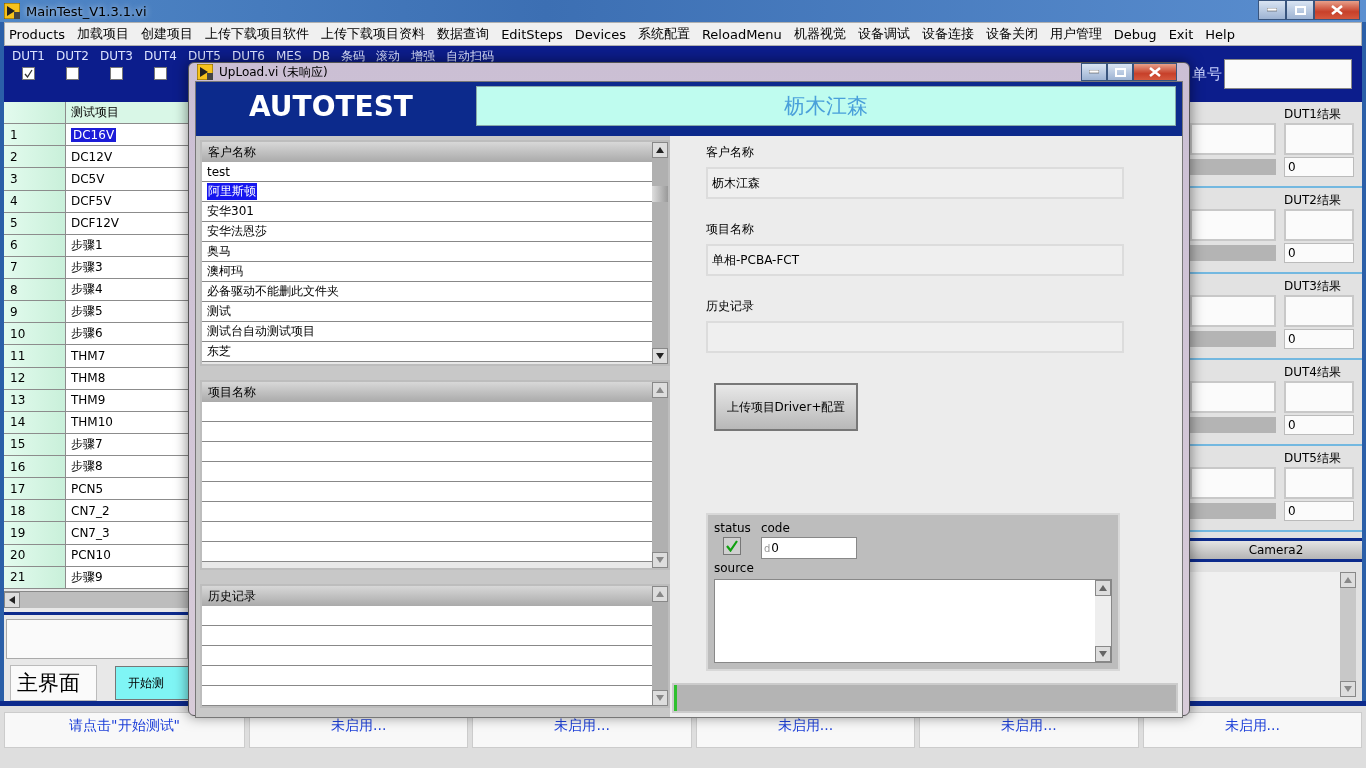  What do you see at coordinates (169, 34) in the screenshot?
I see `menu-item: 创建项目` at bounding box center [169, 34].